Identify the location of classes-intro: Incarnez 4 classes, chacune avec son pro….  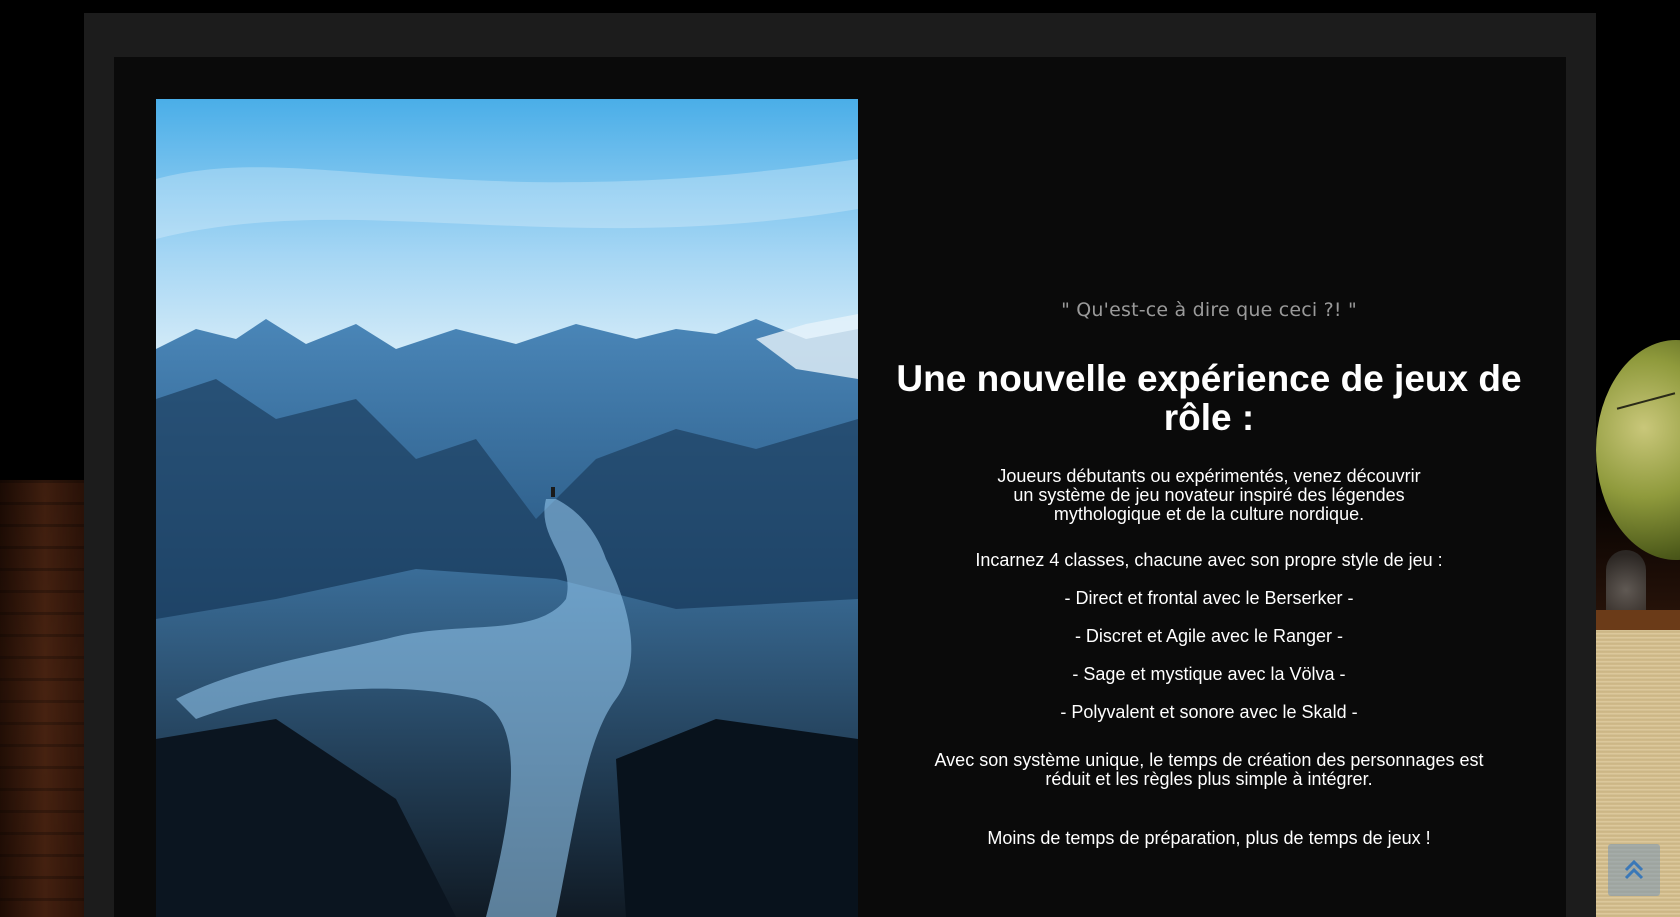
(1209, 560).